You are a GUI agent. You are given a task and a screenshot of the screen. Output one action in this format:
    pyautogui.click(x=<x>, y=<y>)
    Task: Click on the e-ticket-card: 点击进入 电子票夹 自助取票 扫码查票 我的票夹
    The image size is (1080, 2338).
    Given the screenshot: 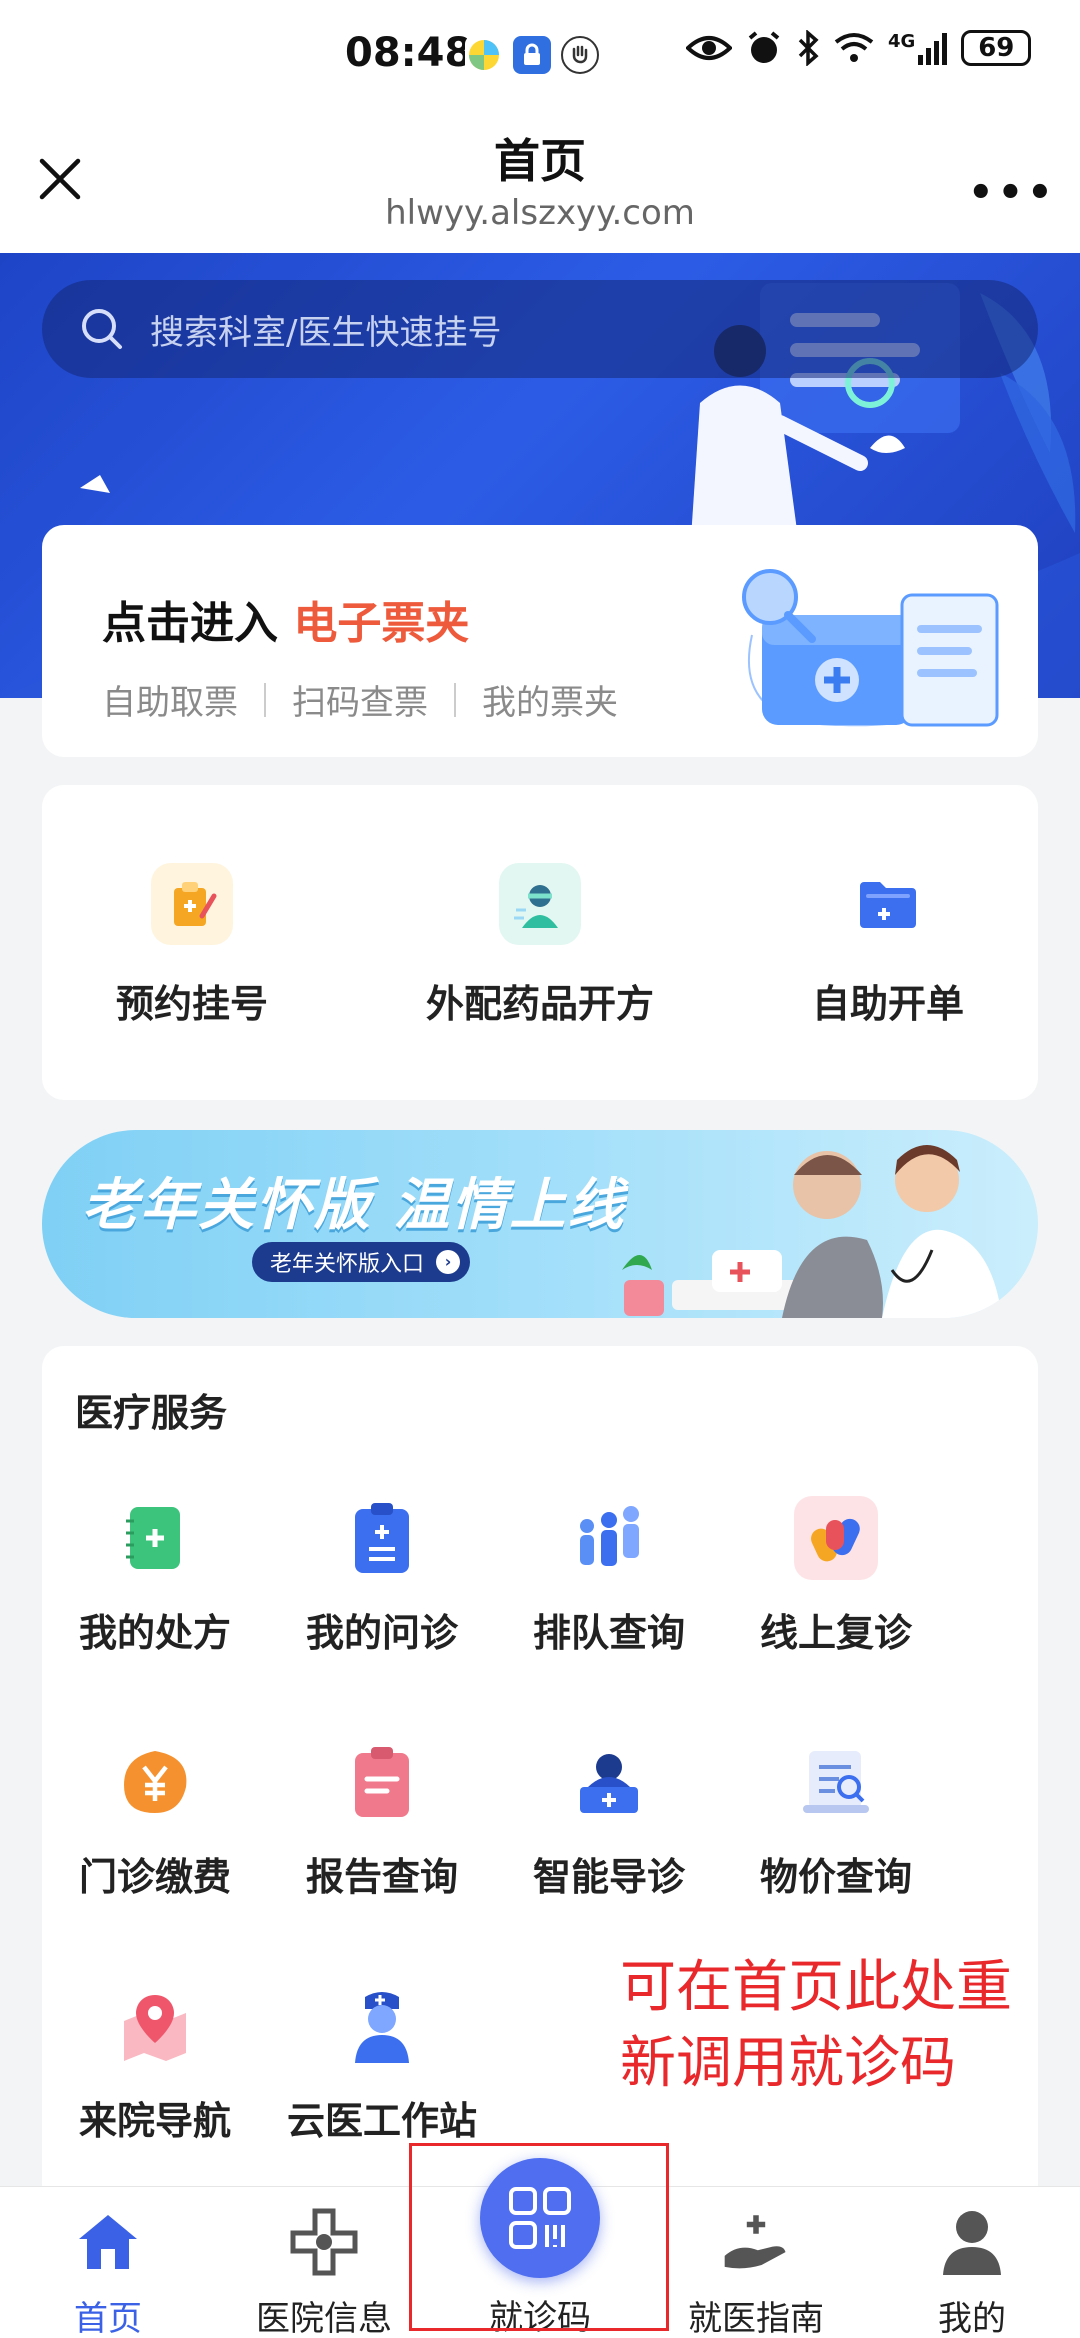 What is the action you would take?
    pyautogui.click(x=540, y=641)
    